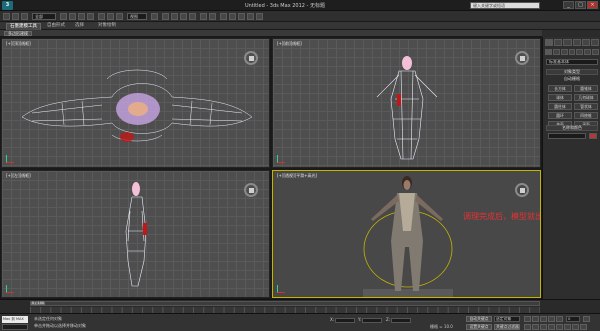 This screenshot has height=331, width=600. What do you see at coordinates (6, 16) in the screenshot?
I see `undo-icon` at bounding box center [6, 16].